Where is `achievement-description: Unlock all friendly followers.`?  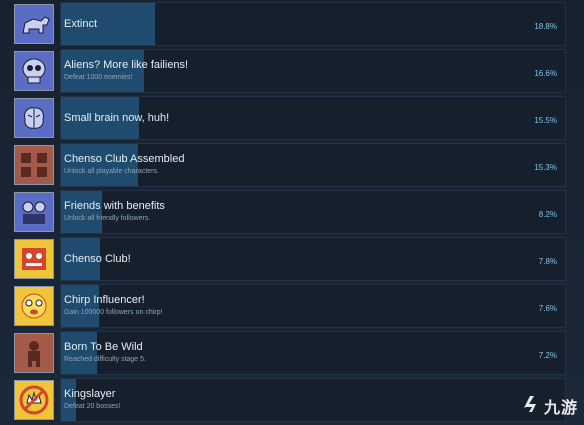 achievement-description: Unlock all friendly followers. is located at coordinates (107, 218).